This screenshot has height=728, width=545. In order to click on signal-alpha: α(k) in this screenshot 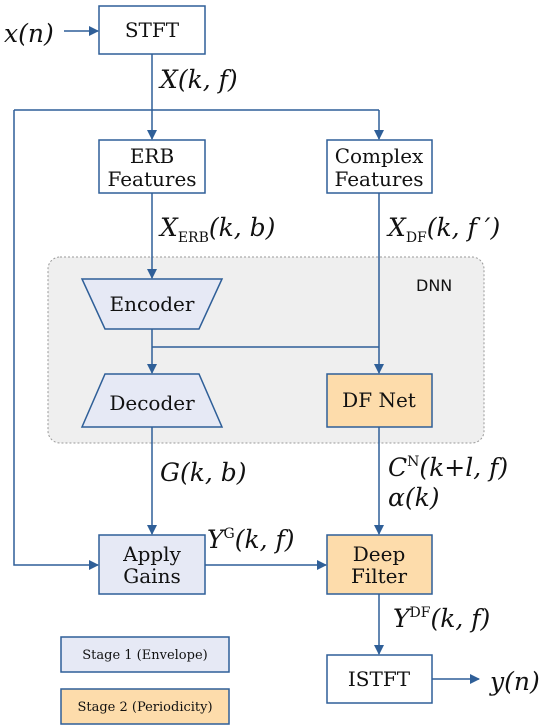, I will do `click(414, 497)`.